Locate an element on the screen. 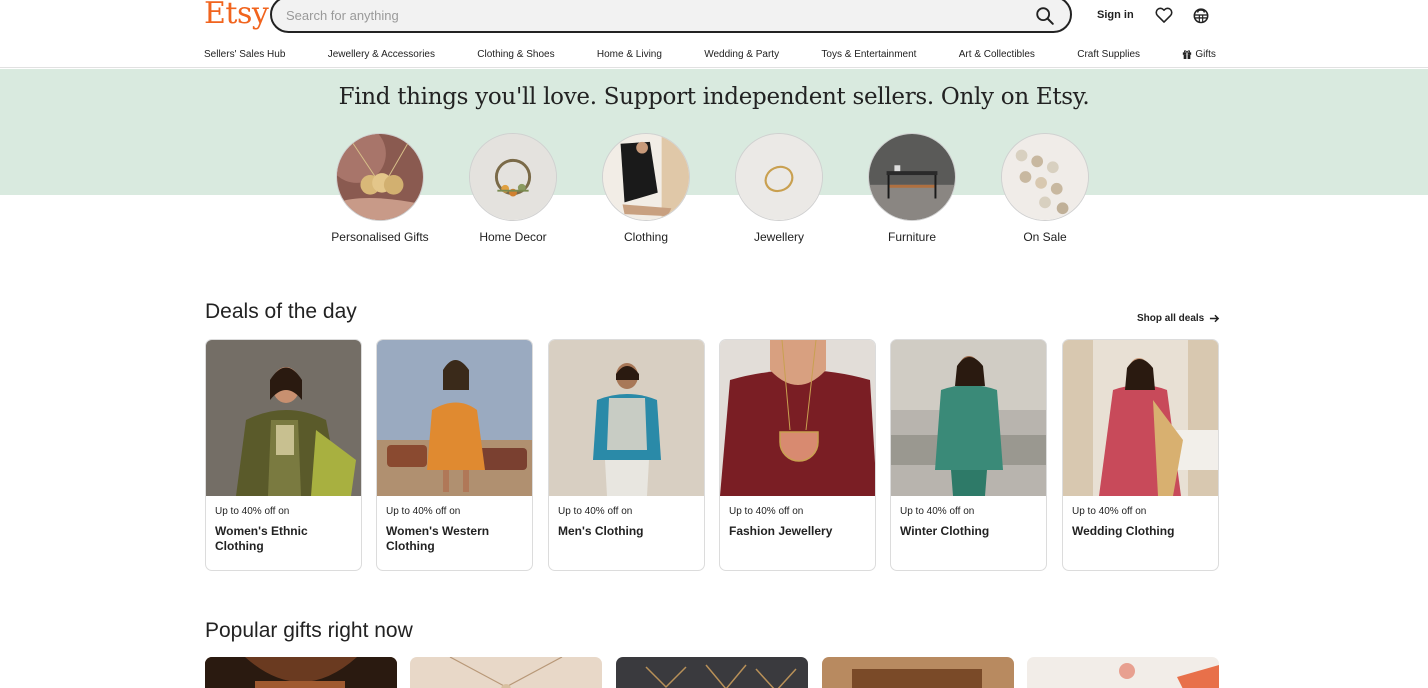 The height and width of the screenshot is (688, 1428). gift-icon is located at coordinates (1187, 54).